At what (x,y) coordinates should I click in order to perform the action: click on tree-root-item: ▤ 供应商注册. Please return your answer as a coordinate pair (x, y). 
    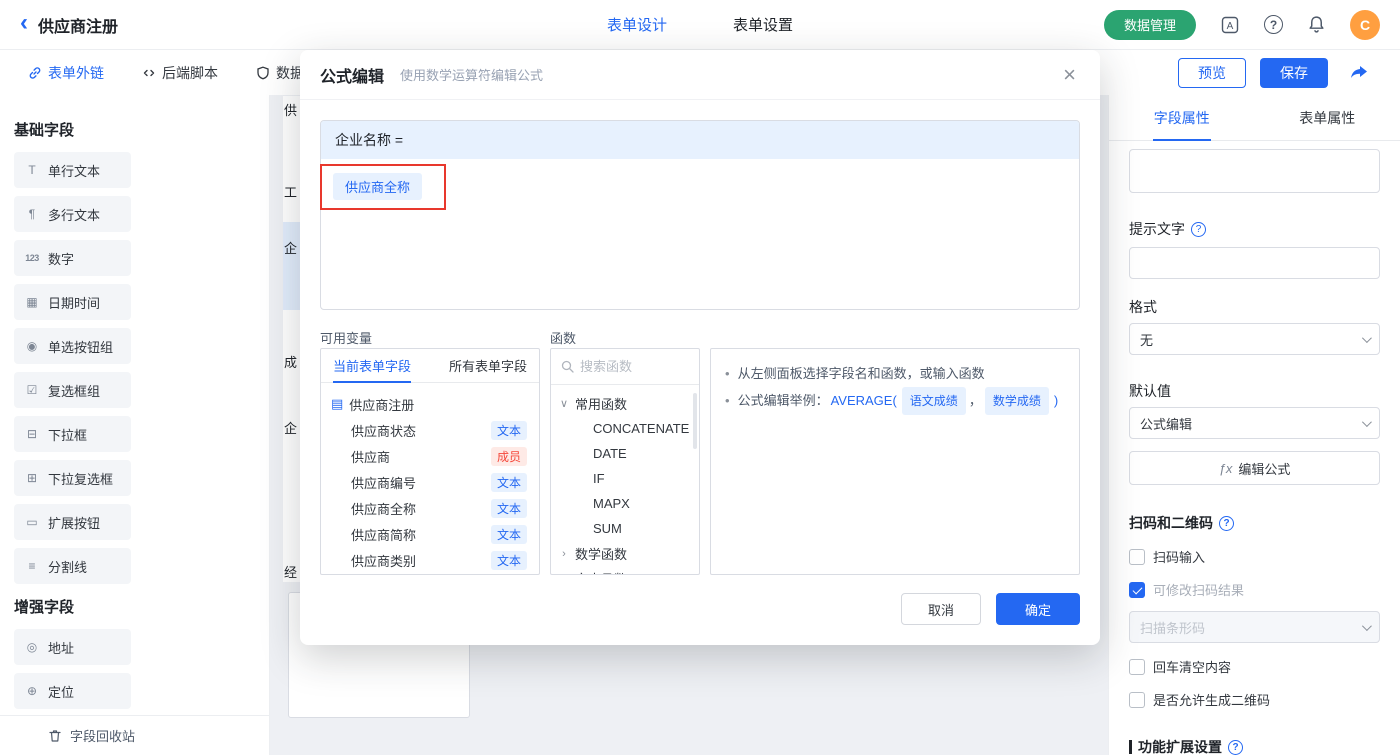
    Looking at the image, I should click on (429, 404).